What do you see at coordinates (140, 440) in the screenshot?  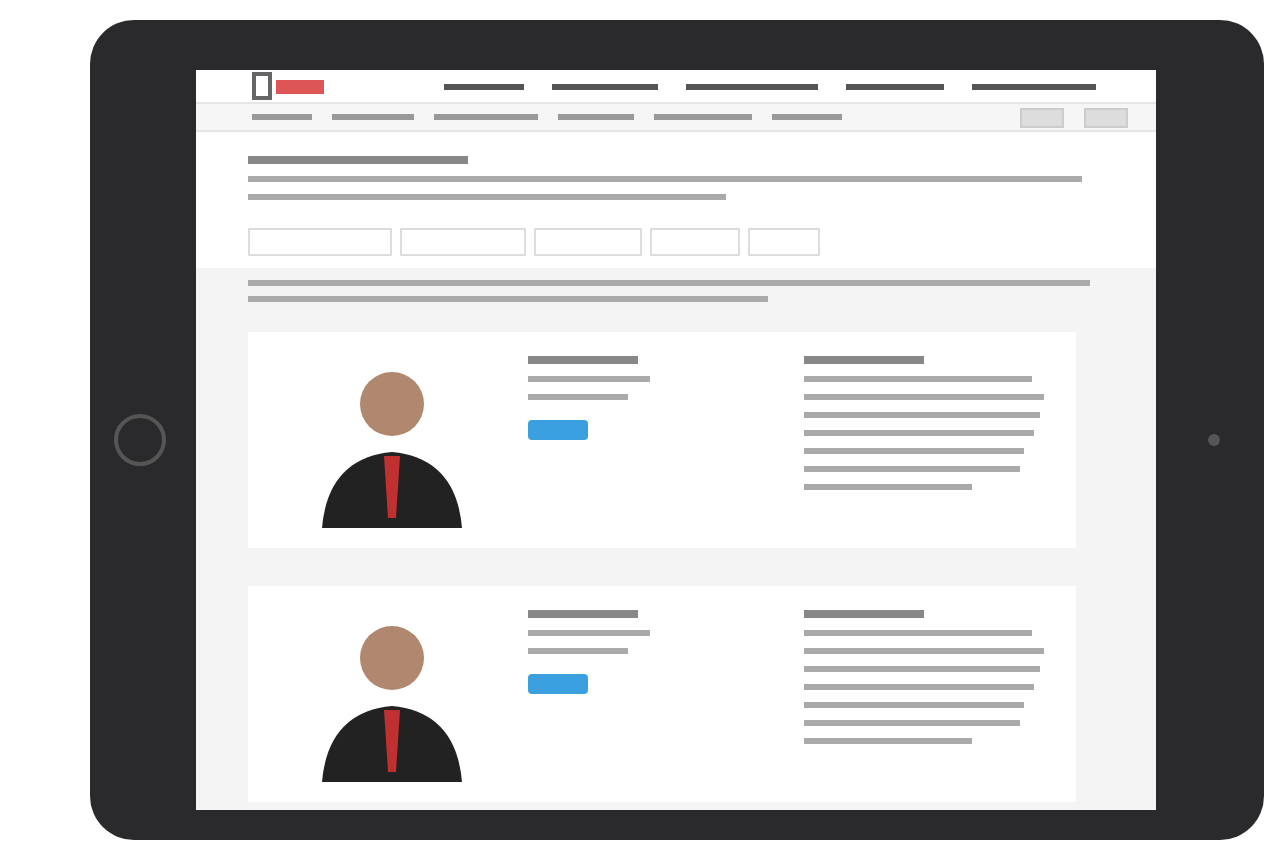 I see `home-button-icon` at bounding box center [140, 440].